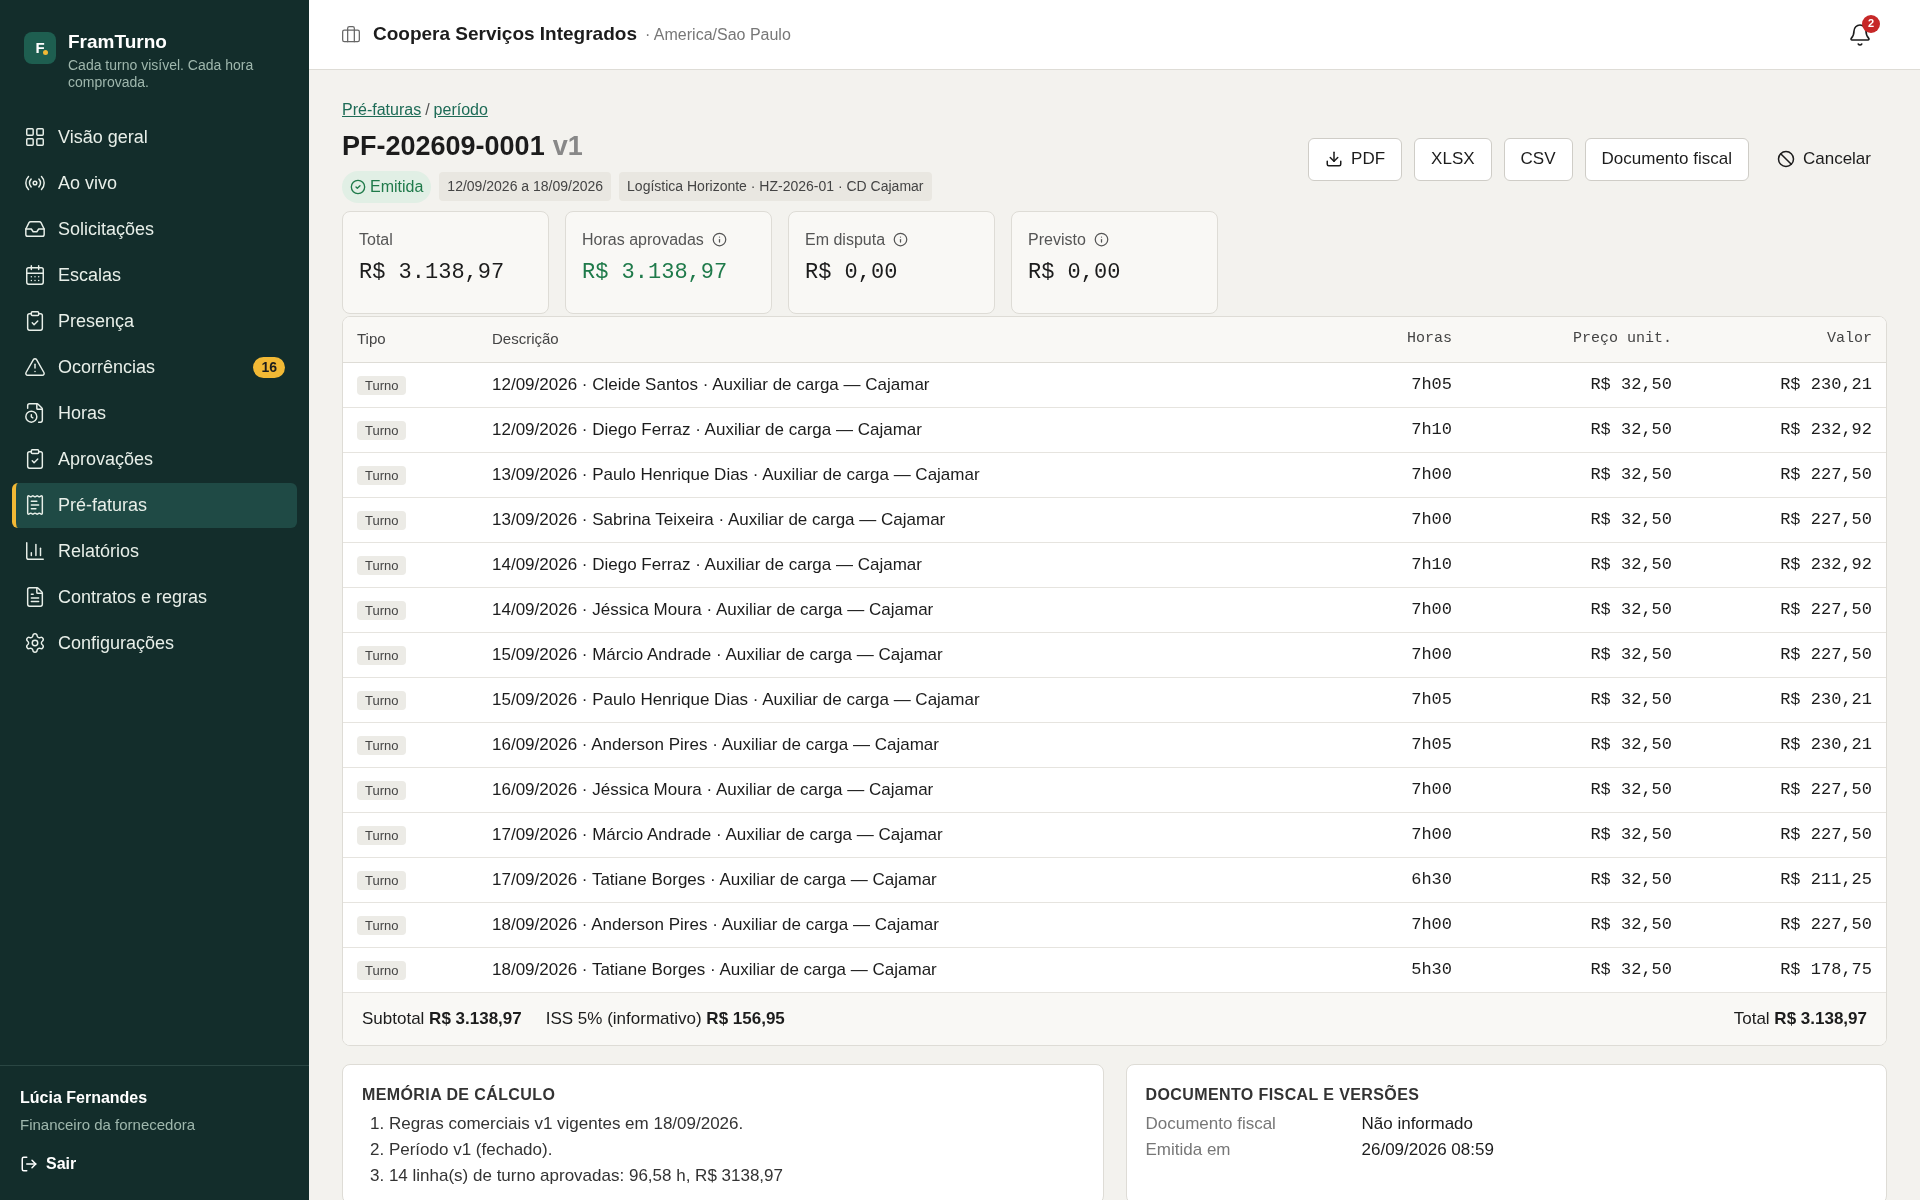 The width and height of the screenshot is (1920, 1200). What do you see at coordinates (1453, 159) in the screenshot?
I see `export-button: XLSX` at bounding box center [1453, 159].